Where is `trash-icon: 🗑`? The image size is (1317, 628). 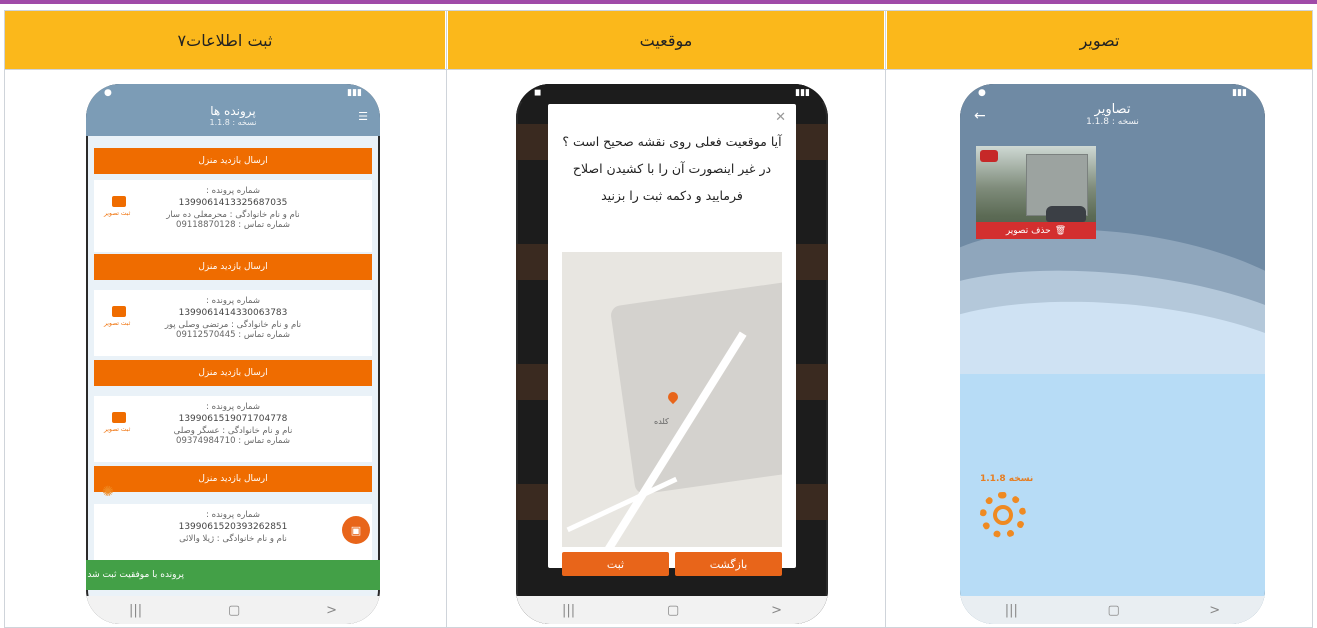
trash-icon: 🗑 is located at coordinates (1060, 230).